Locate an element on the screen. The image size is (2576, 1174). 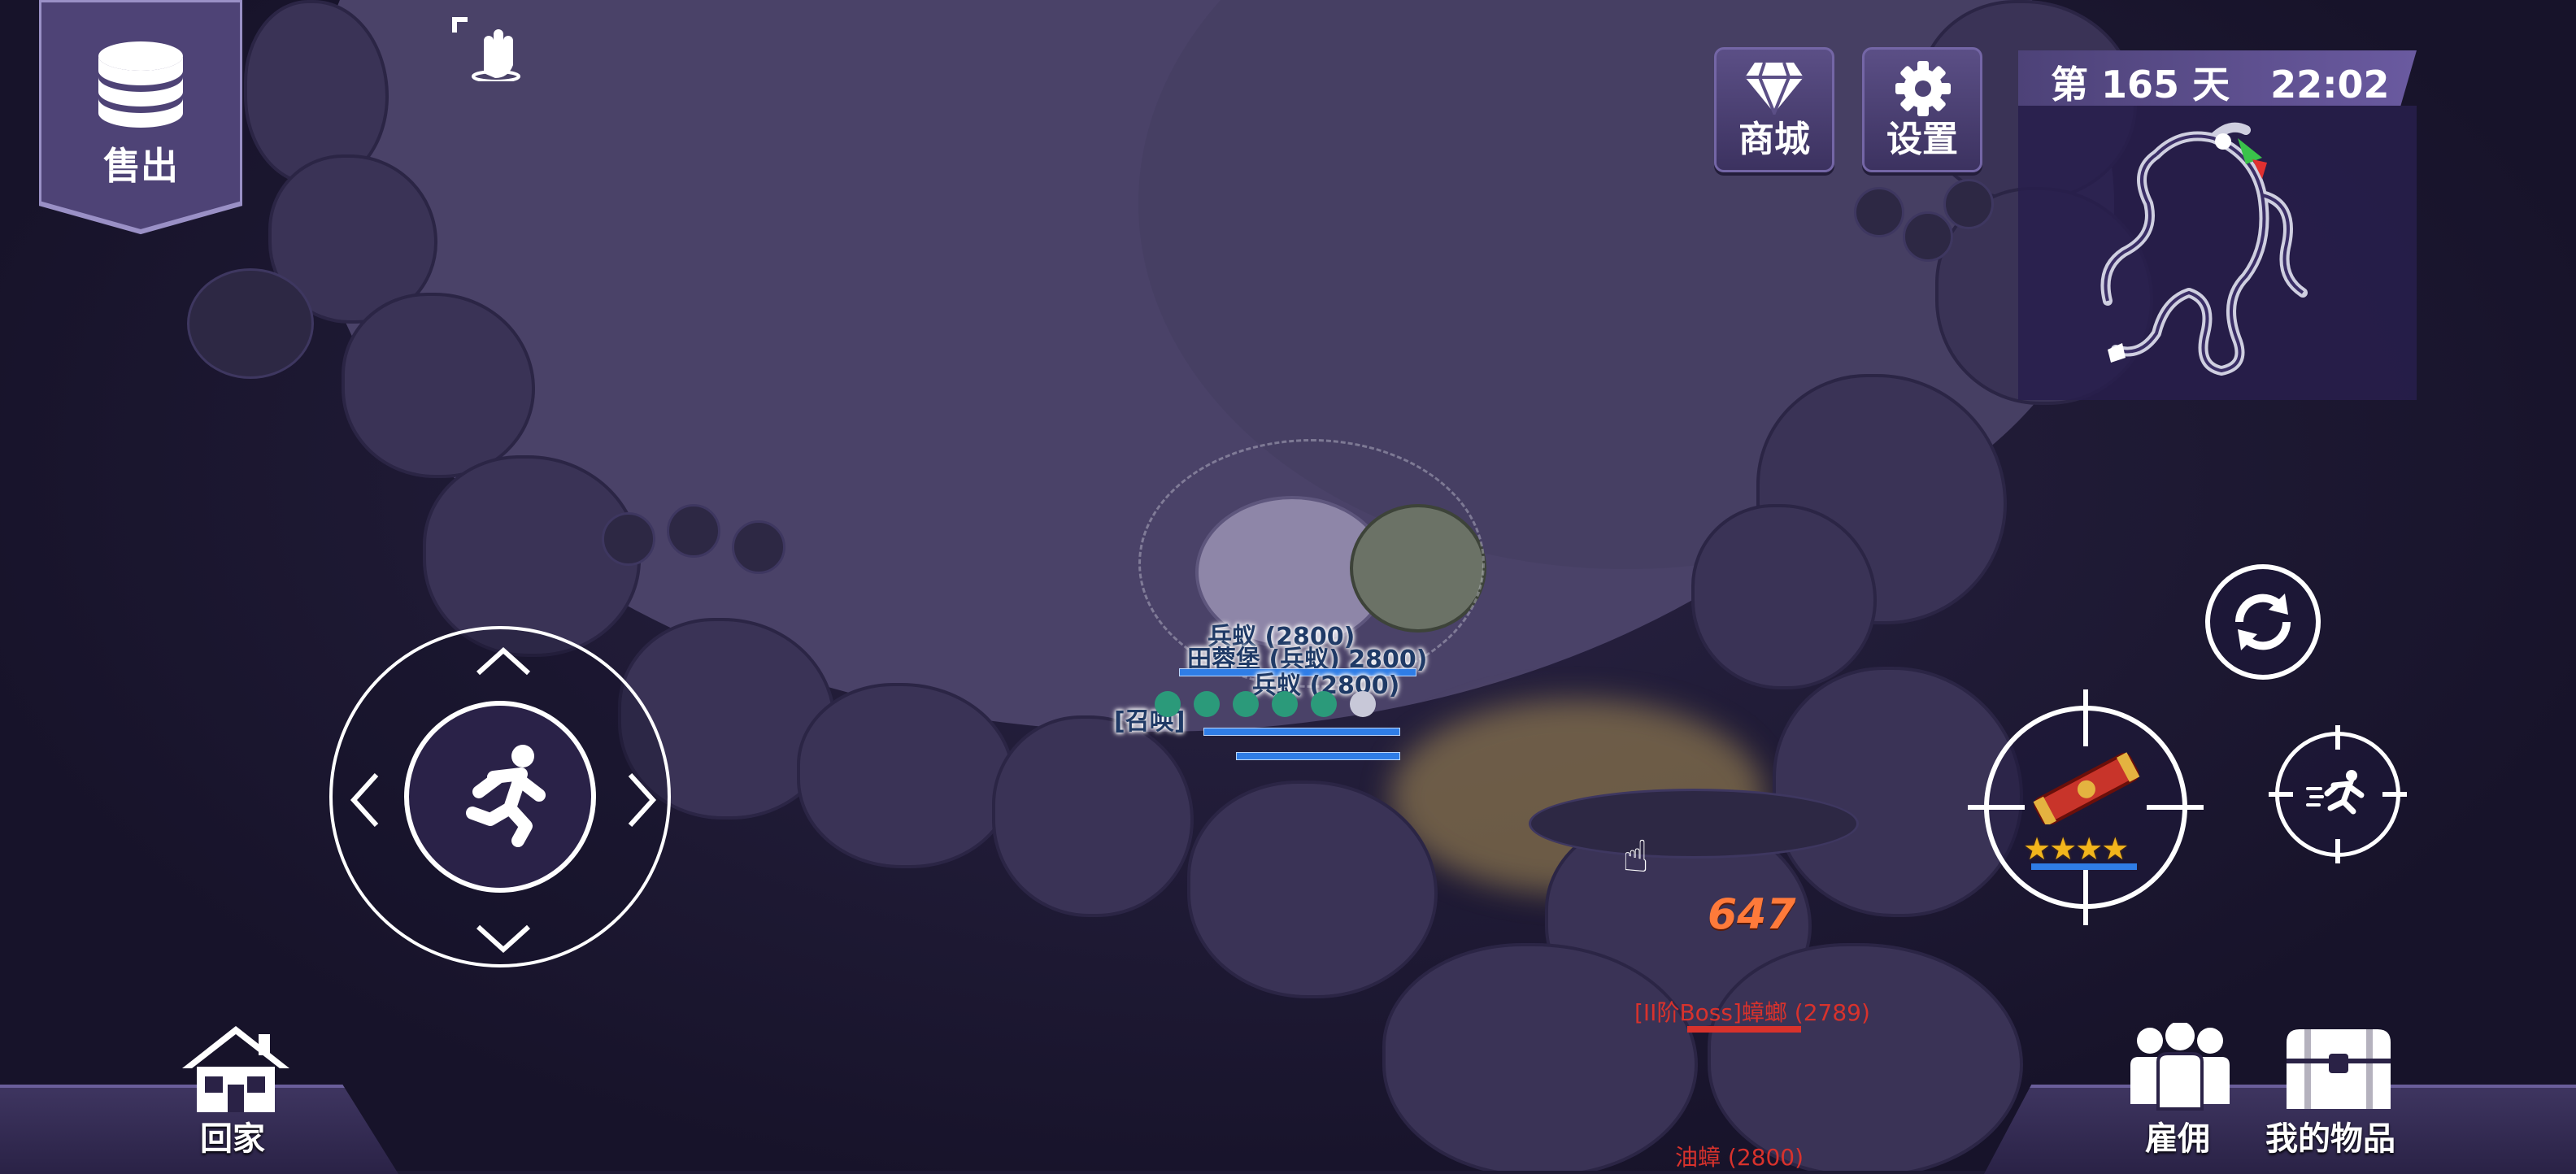
hand-pointer-icon: ☝ is located at coordinates (1636, 857).